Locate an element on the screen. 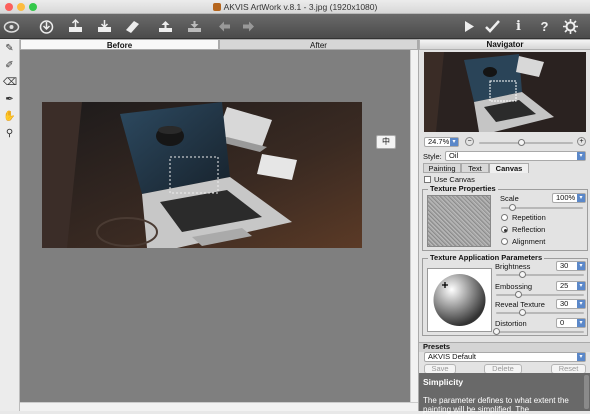  print-icon is located at coordinates (104, 26).